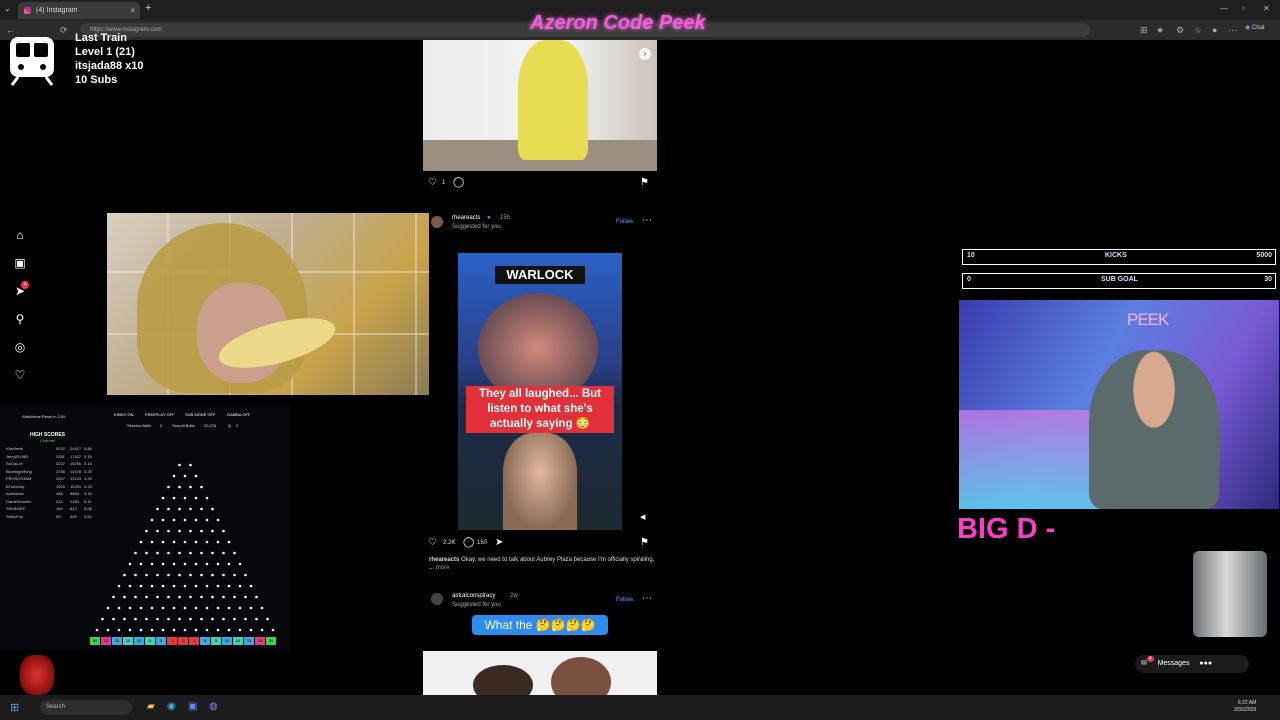 The image size is (1280, 720). What do you see at coordinates (15, 463) in the screenshot?
I see `high-score-name: SuGaLaY` at bounding box center [15, 463].